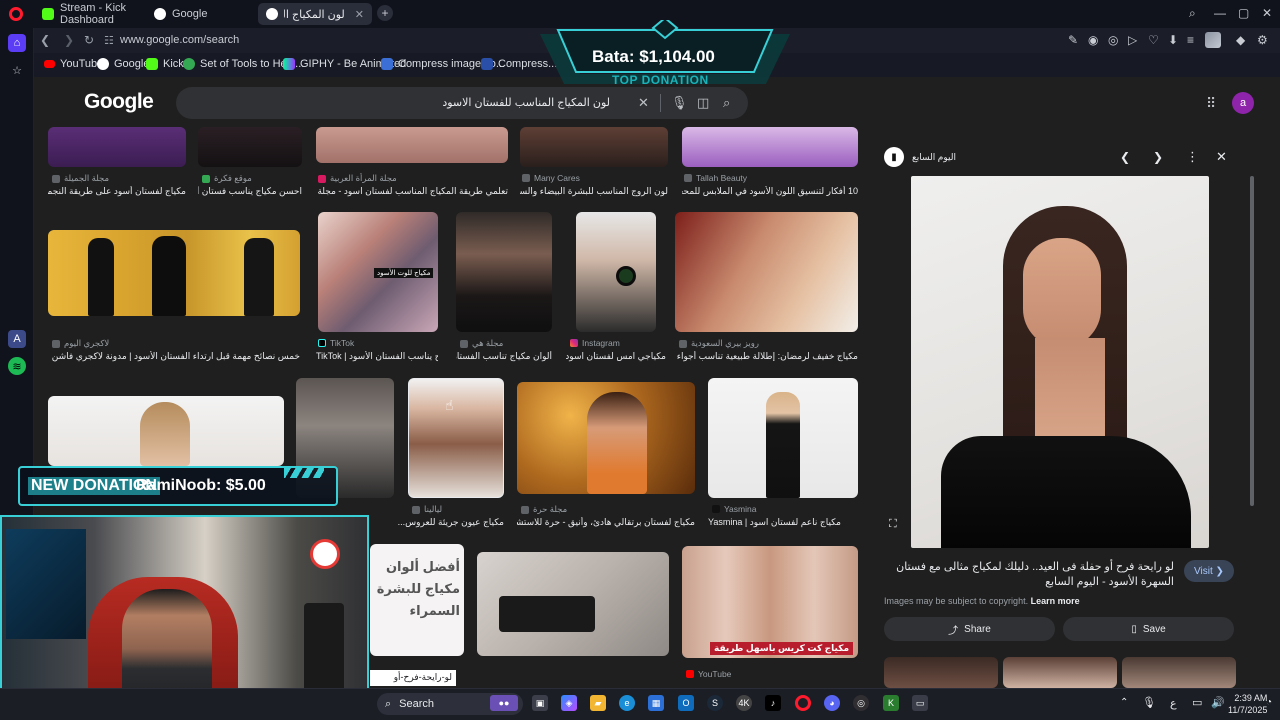 The width and height of the screenshot is (1280, 720). Describe the element at coordinates (1132, 40) in the screenshot. I see `play-icon: ▷` at that location.